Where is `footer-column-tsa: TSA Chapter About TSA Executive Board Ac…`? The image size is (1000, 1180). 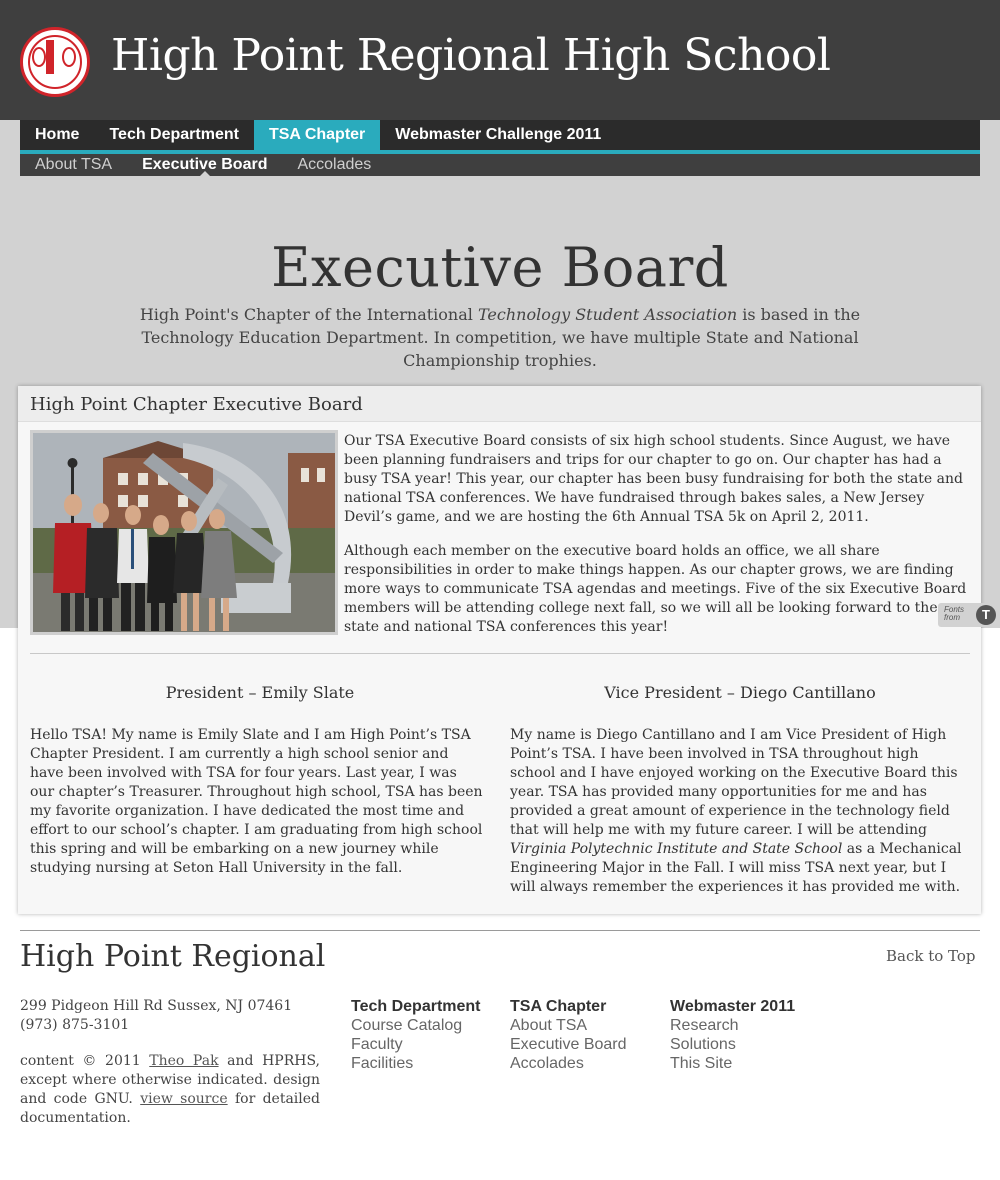
footer-column-tsa: TSA Chapter About TSA Executive Board Ac… is located at coordinates (568, 1035).